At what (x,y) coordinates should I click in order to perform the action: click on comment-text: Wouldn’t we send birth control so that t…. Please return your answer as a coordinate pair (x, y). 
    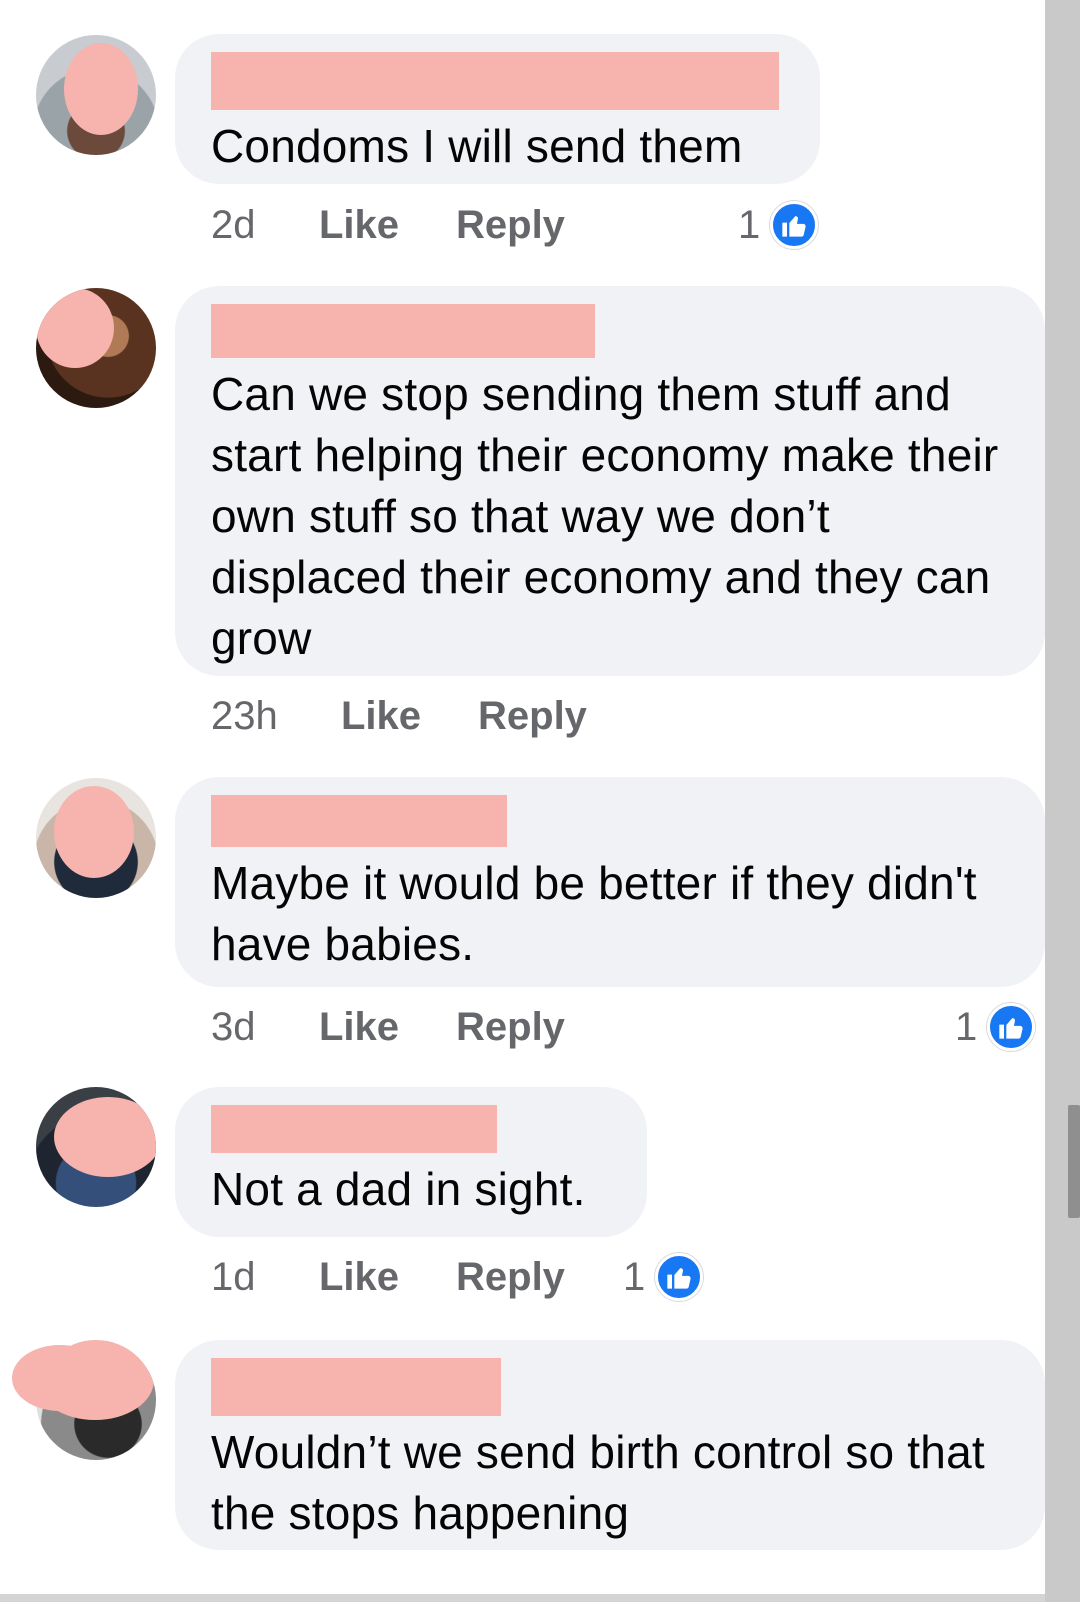
    Looking at the image, I should click on (598, 1482).